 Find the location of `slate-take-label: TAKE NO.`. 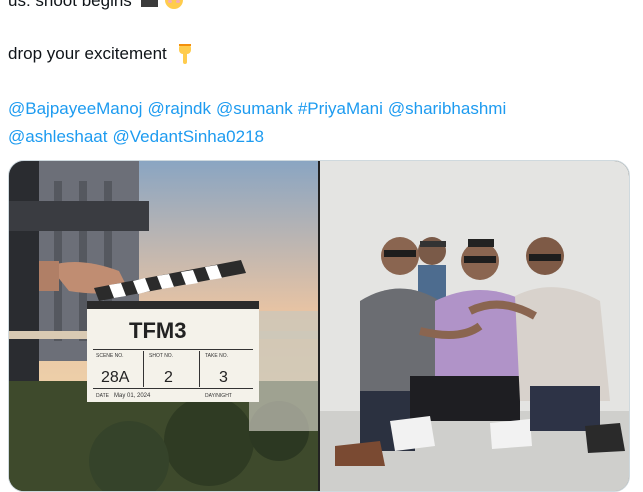

slate-take-label: TAKE NO. is located at coordinates (216, 356).